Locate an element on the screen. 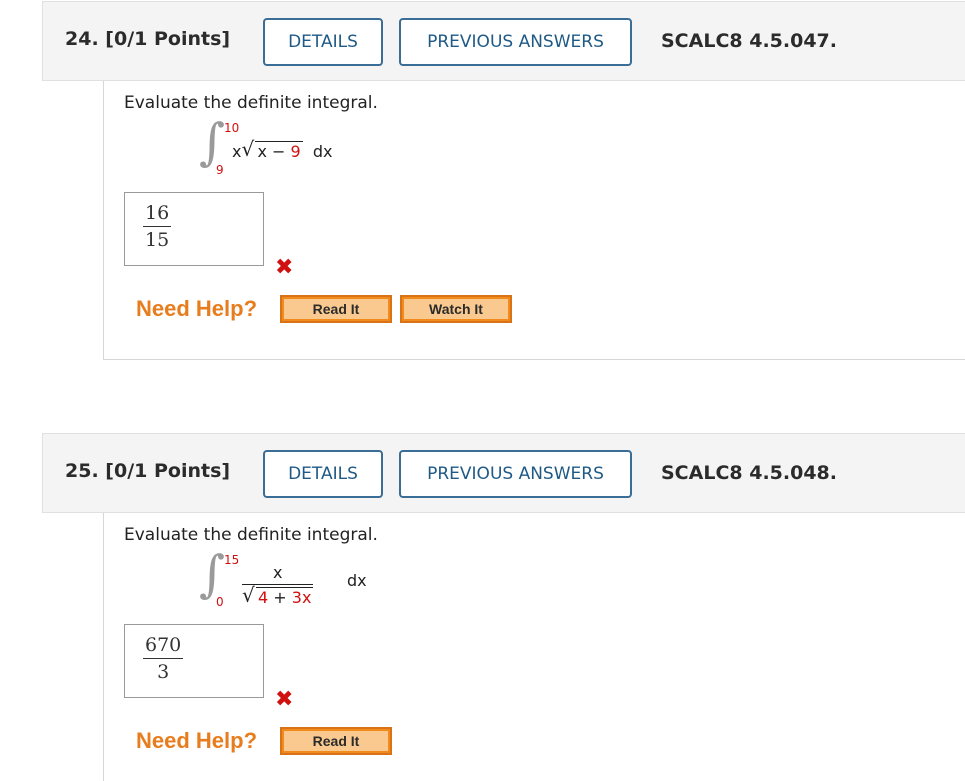 The height and width of the screenshot is (781, 965). answer-fraction: 16 15 is located at coordinates (157, 226).